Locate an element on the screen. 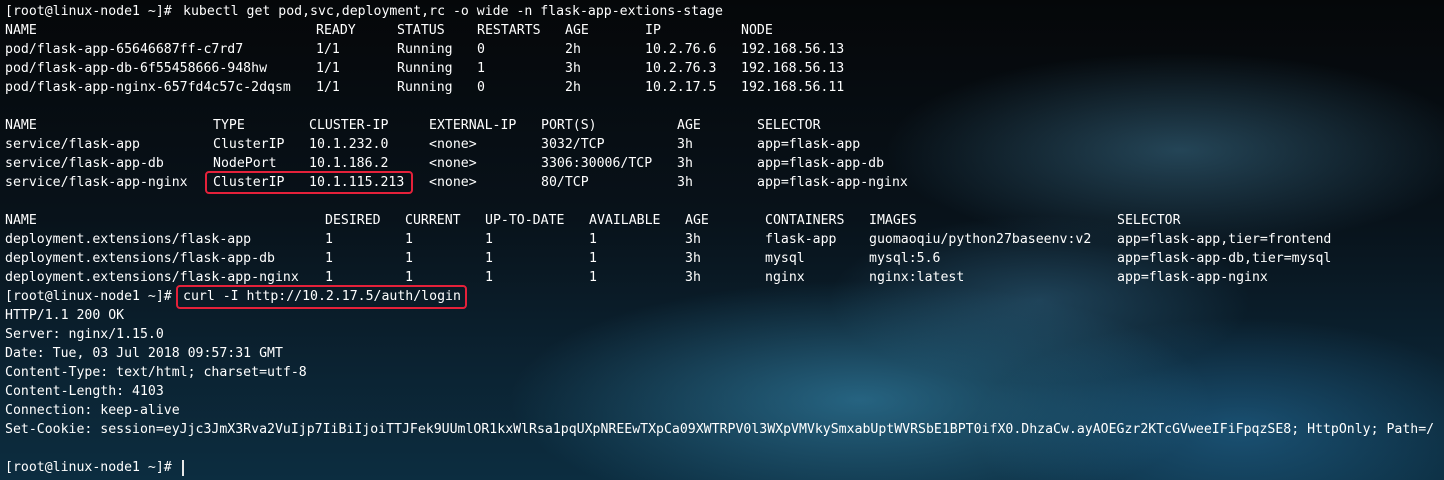 The image size is (1444, 480). deployment-containers: nginx is located at coordinates (785, 277).